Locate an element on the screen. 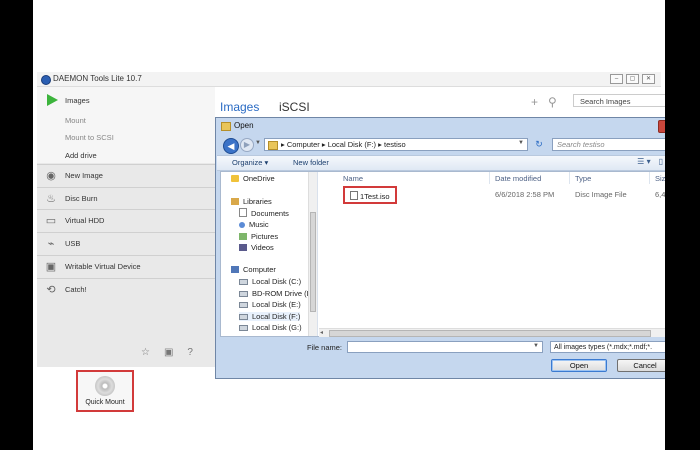 The width and height of the screenshot is (700, 450). new-folder-button: New folder is located at coordinates (311, 162).